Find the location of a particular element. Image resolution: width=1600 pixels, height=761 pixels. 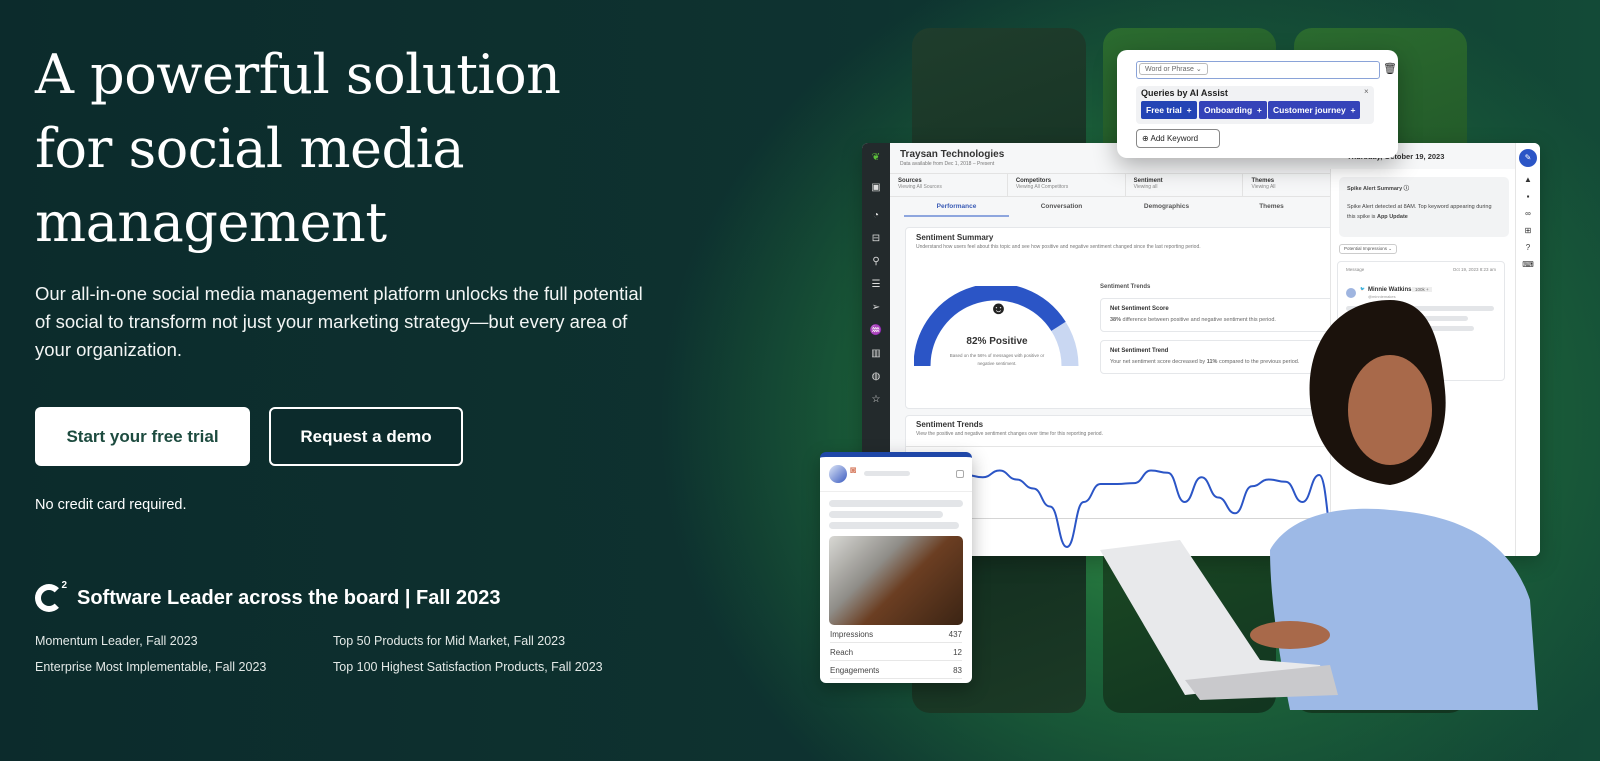

chip-customer-journey: Customer journey + is located at coordinates (1314, 110).